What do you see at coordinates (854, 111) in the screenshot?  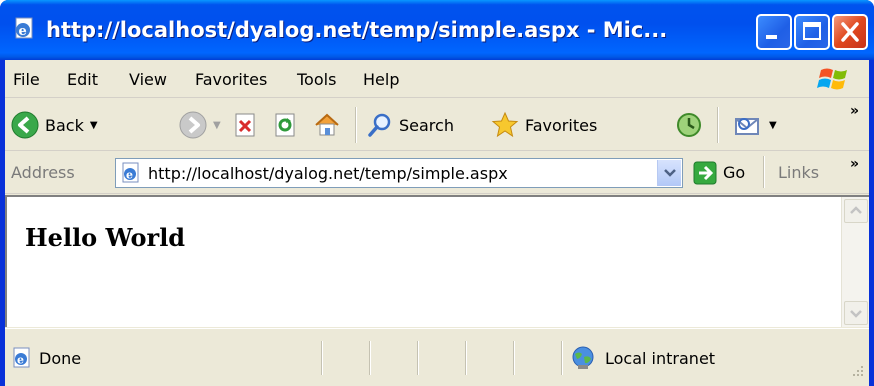 I see `toolbar-overflow-chevron: »` at bounding box center [854, 111].